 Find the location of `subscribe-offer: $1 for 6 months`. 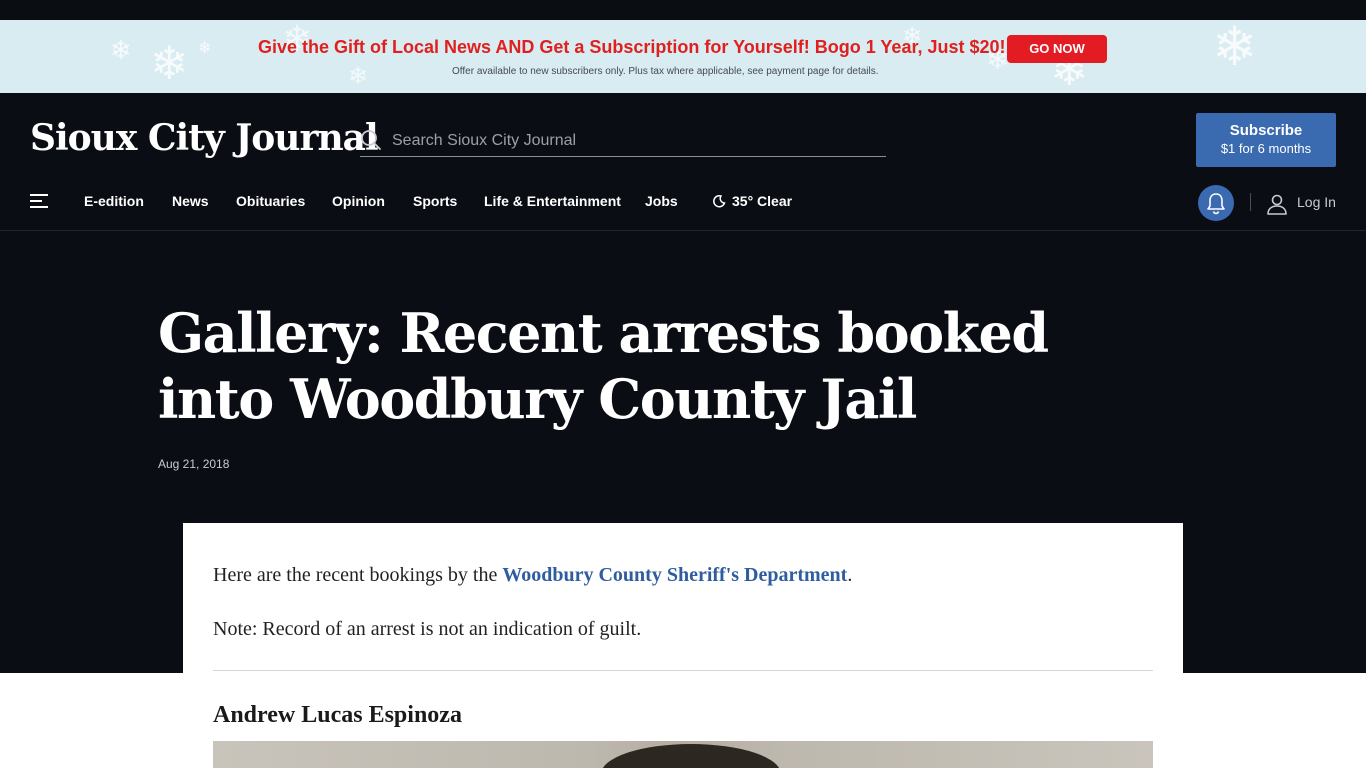

subscribe-offer: $1 for 6 months is located at coordinates (1266, 148).